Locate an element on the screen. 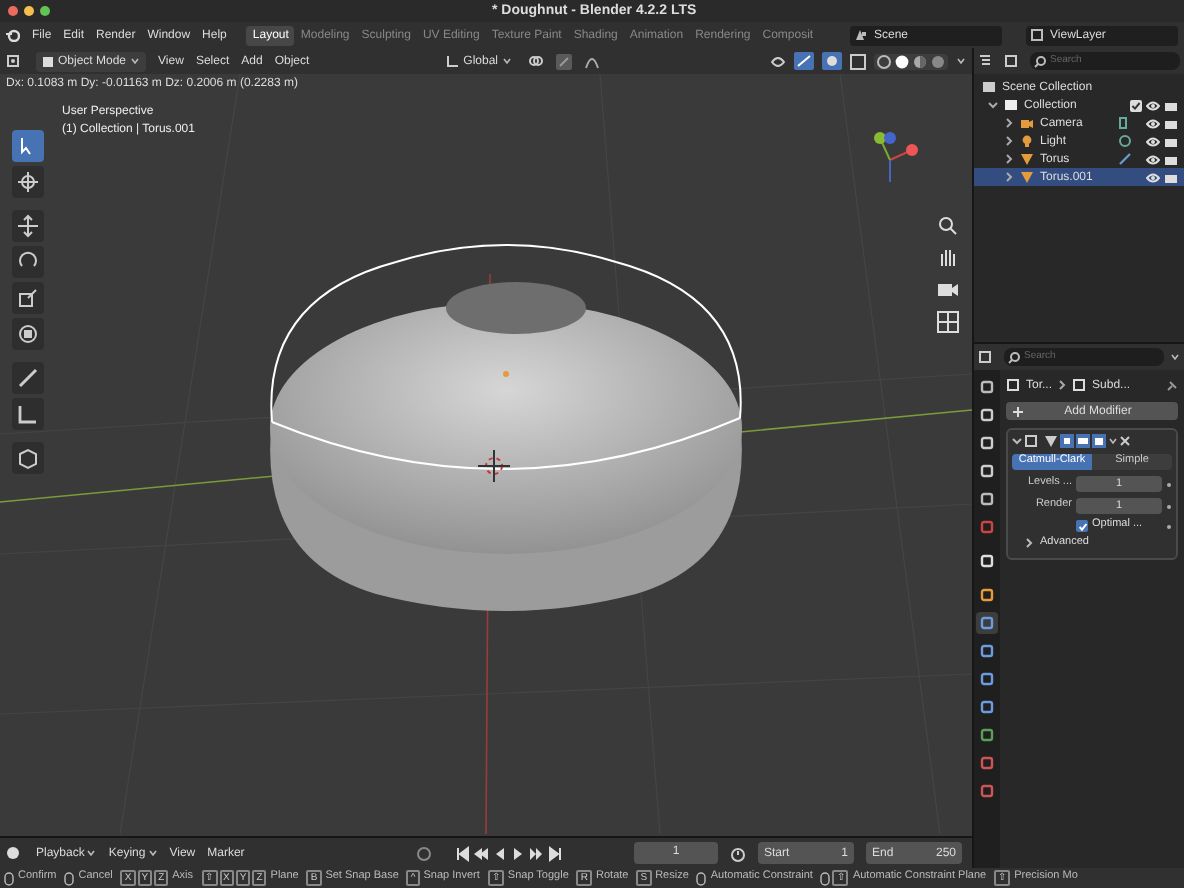  texture-tab is located at coordinates (987, 791).